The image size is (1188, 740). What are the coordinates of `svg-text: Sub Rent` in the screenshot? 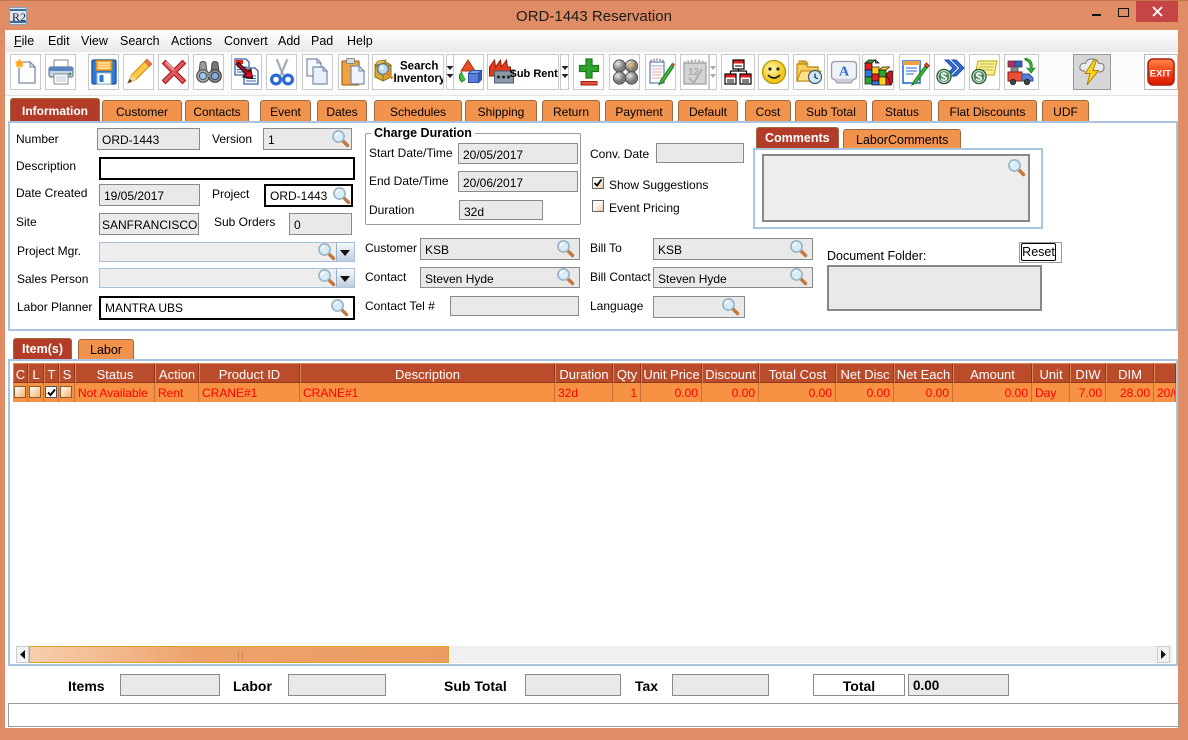 It's located at (534, 74).